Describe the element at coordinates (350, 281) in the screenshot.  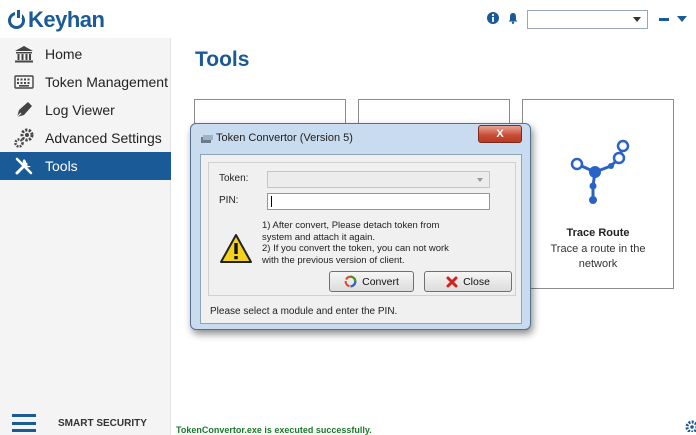
I see `convert-refresh-icon` at that location.